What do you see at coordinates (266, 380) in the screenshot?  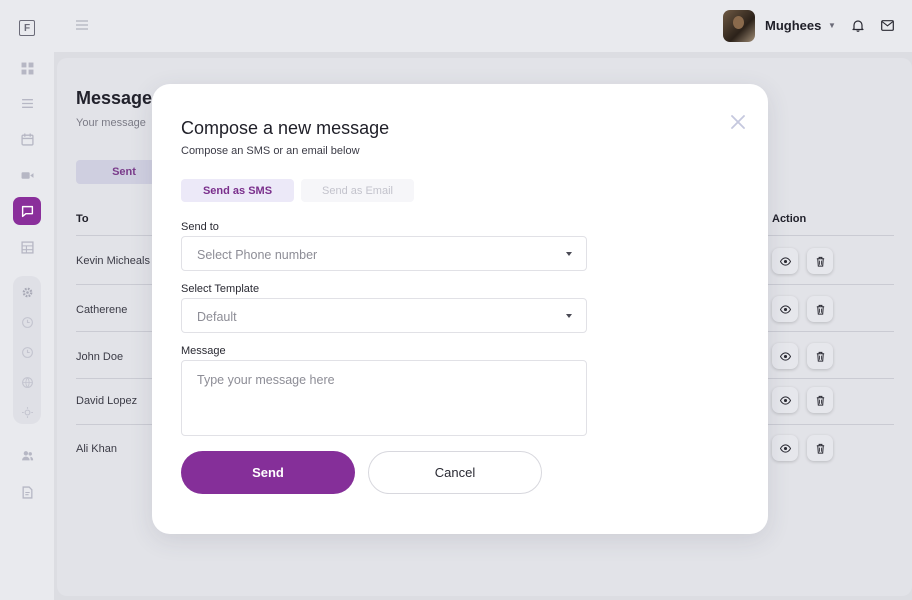 I see `message-placeholder: Type your message here` at bounding box center [266, 380].